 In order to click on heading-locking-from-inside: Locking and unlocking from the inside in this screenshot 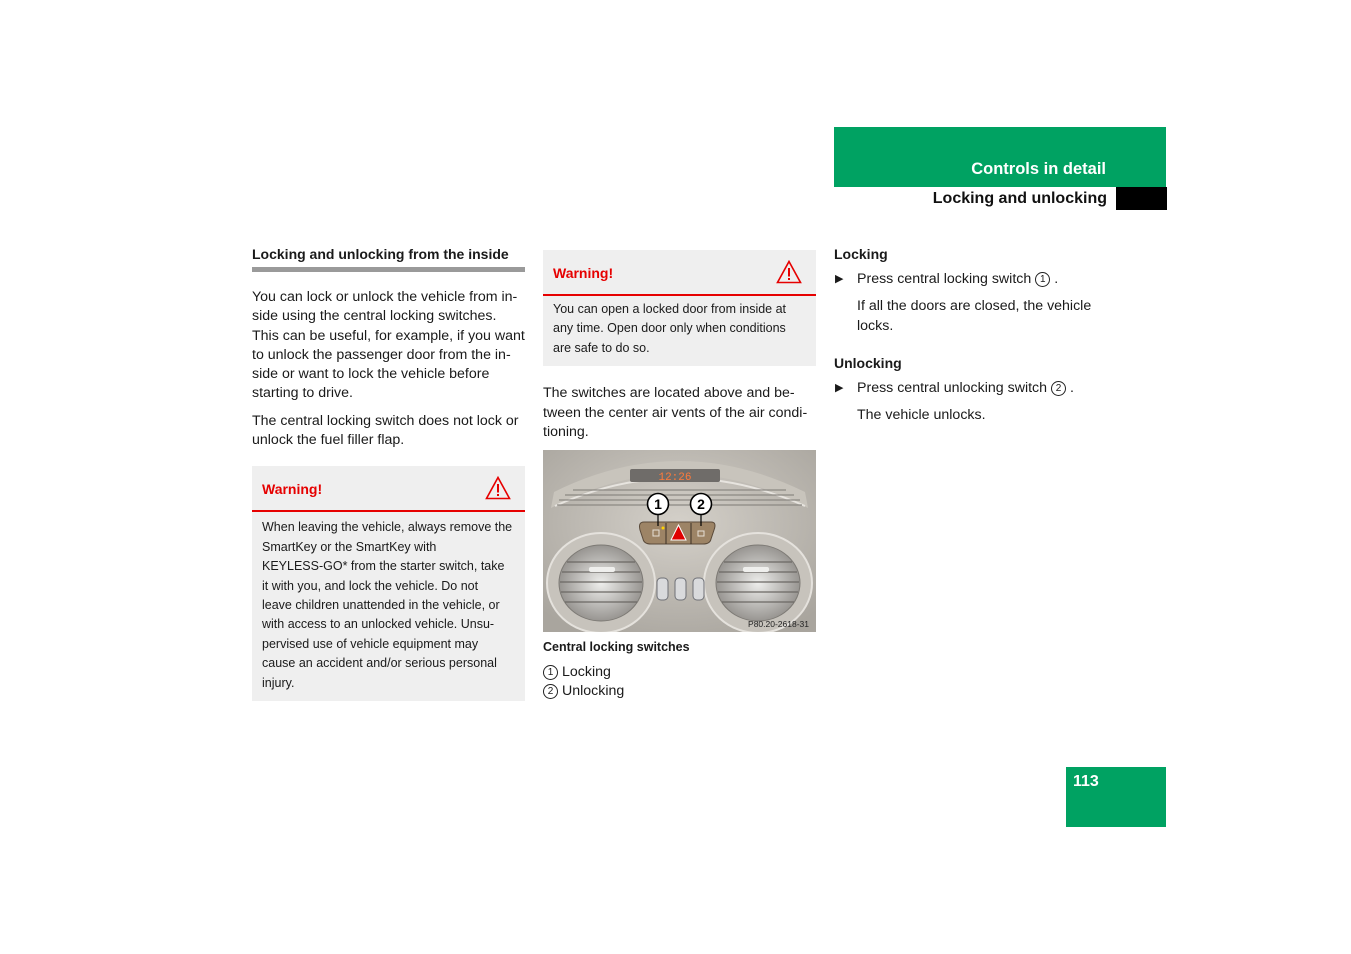, I will do `click(388, 259)`.